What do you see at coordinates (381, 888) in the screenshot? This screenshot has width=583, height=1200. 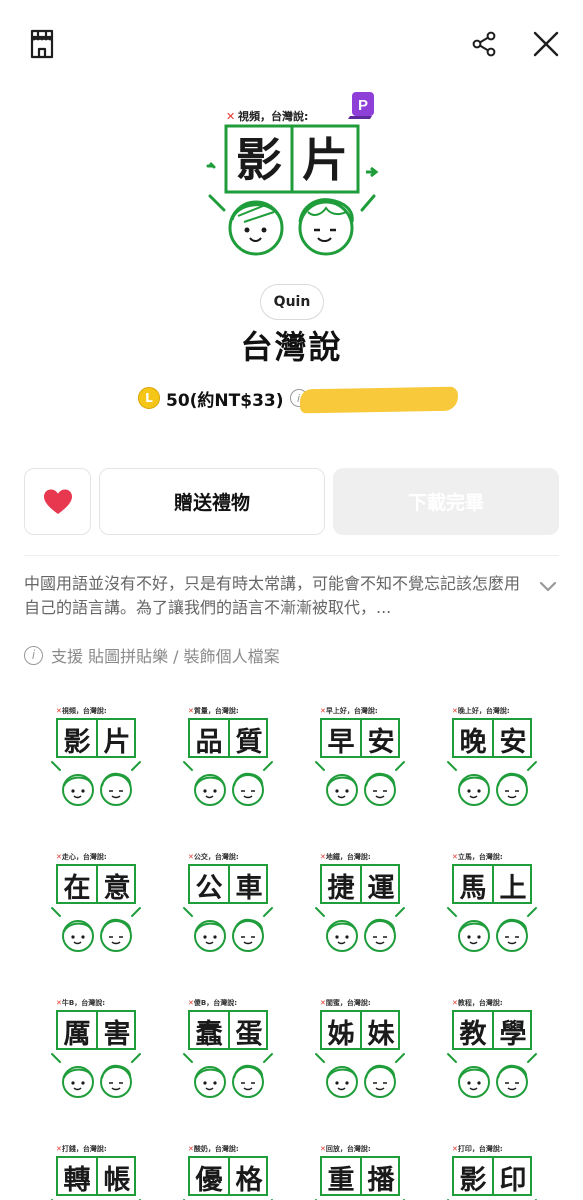 I see `sticker-char: 運` at bounding box center [381, 888].